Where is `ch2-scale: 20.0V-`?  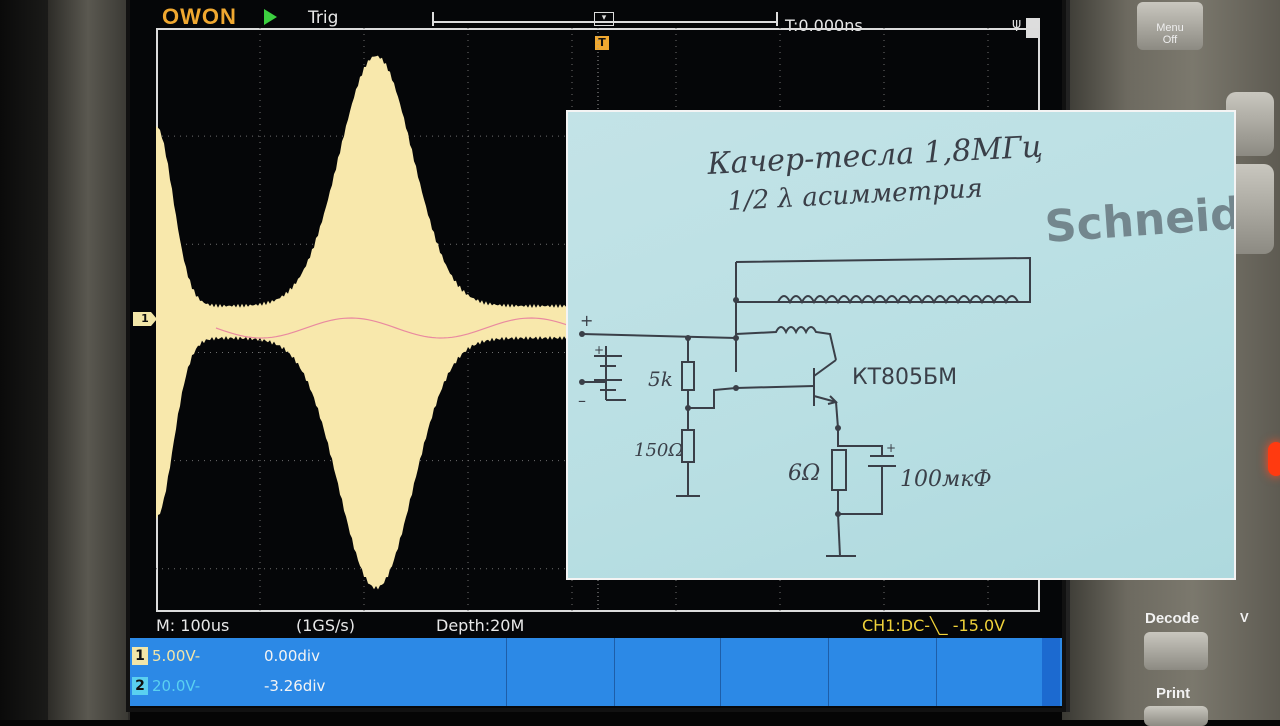 ch2-scale: 20.0V- is located at coordinates (176, 686).